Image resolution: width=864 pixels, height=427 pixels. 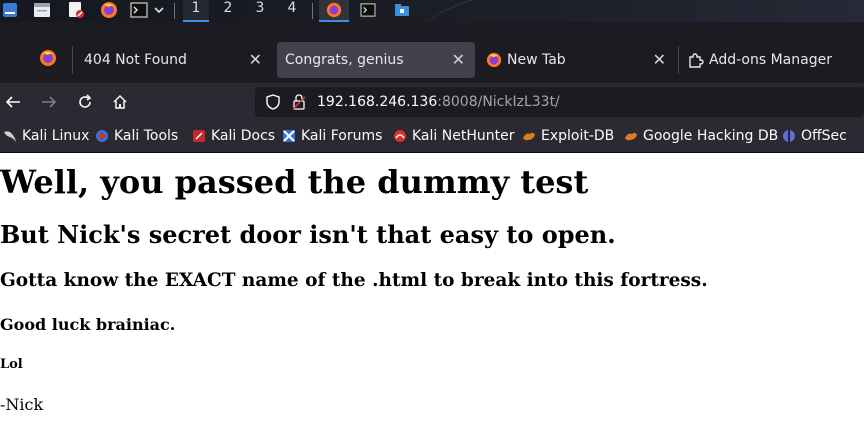 I want to click on shield-icon, so click(x=273, y=102).